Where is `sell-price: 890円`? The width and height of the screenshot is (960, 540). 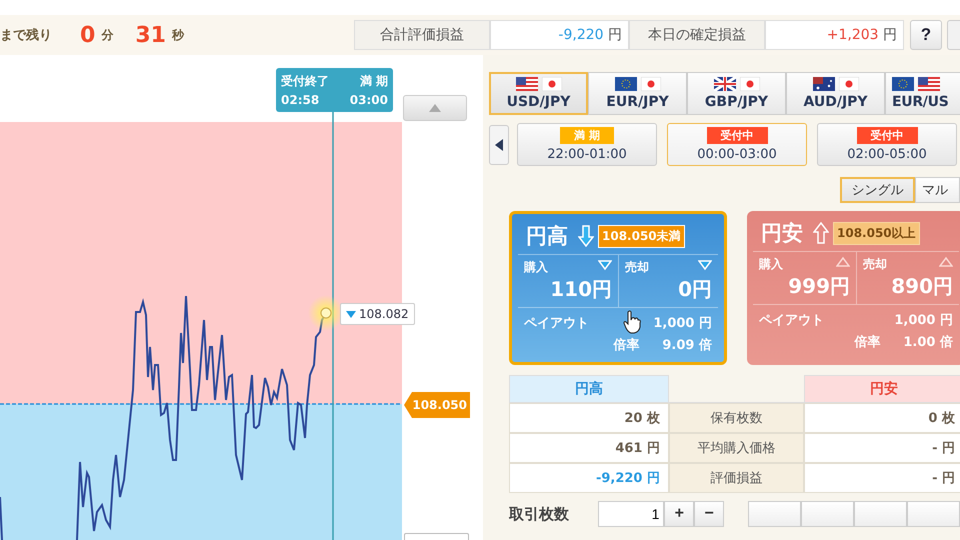
sell-price: 890円 is located at coordinates (921, 286).